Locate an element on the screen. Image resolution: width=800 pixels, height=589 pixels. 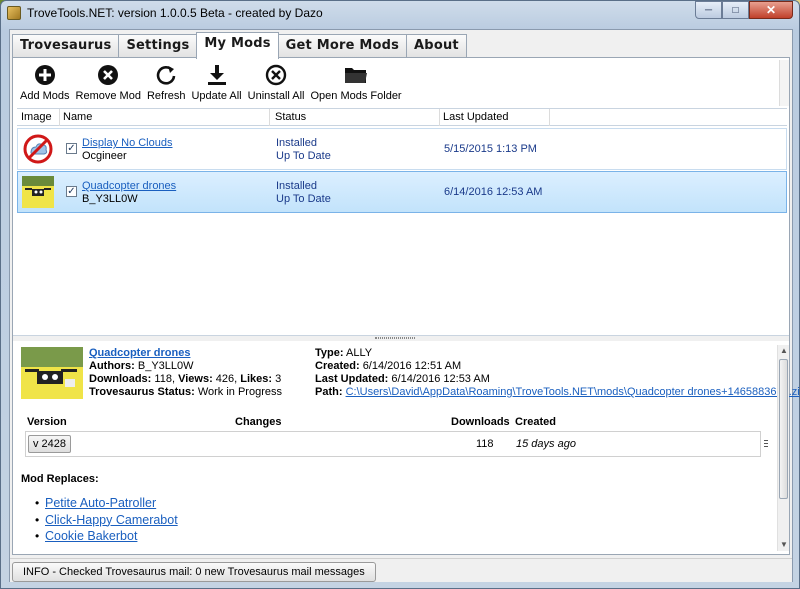
version-row: v 2428 118 15 days ago is located at coordinates (393, 444).